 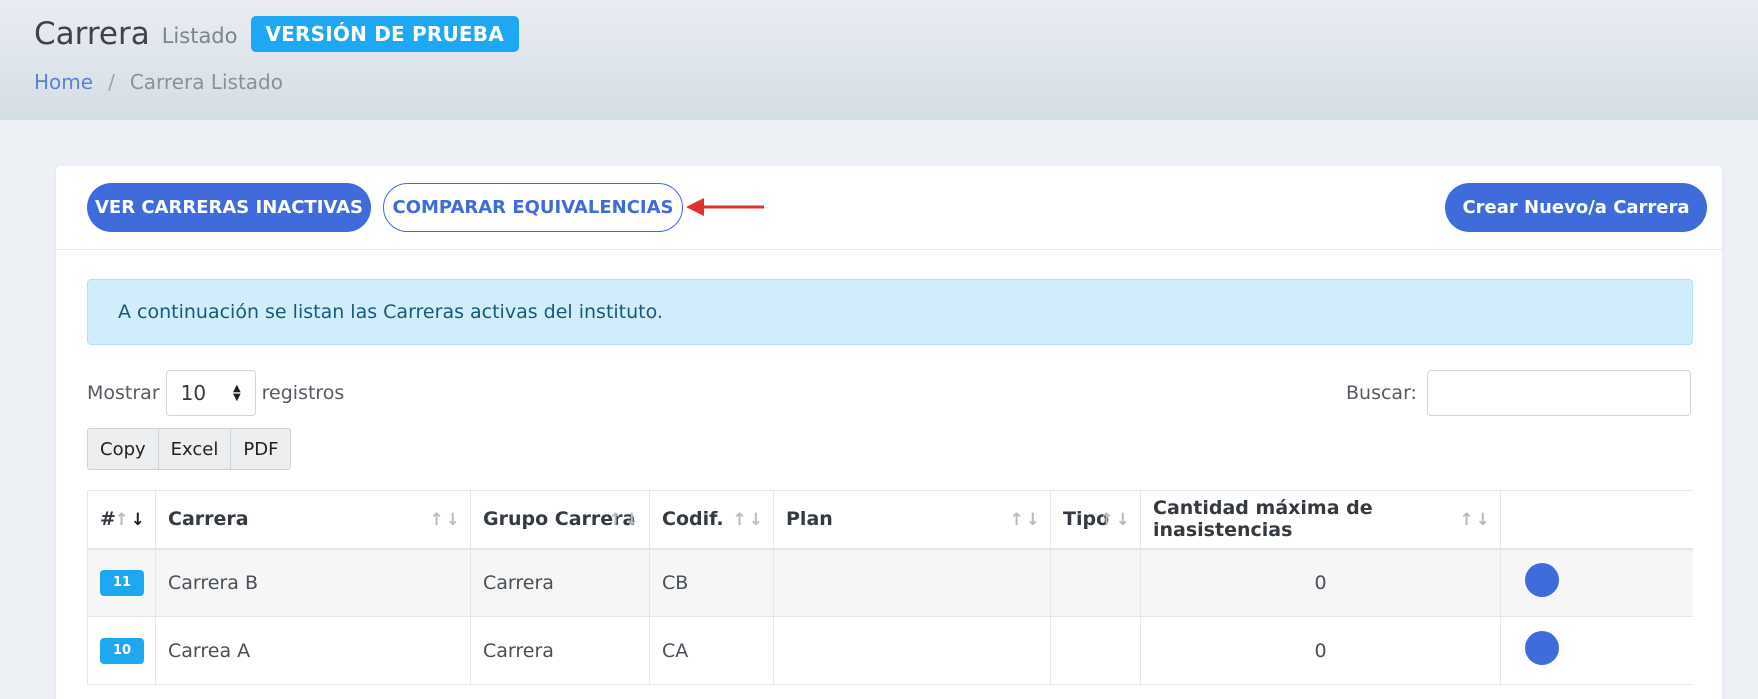 I want to click on id-badge: 10, so click(x=122, y=651).